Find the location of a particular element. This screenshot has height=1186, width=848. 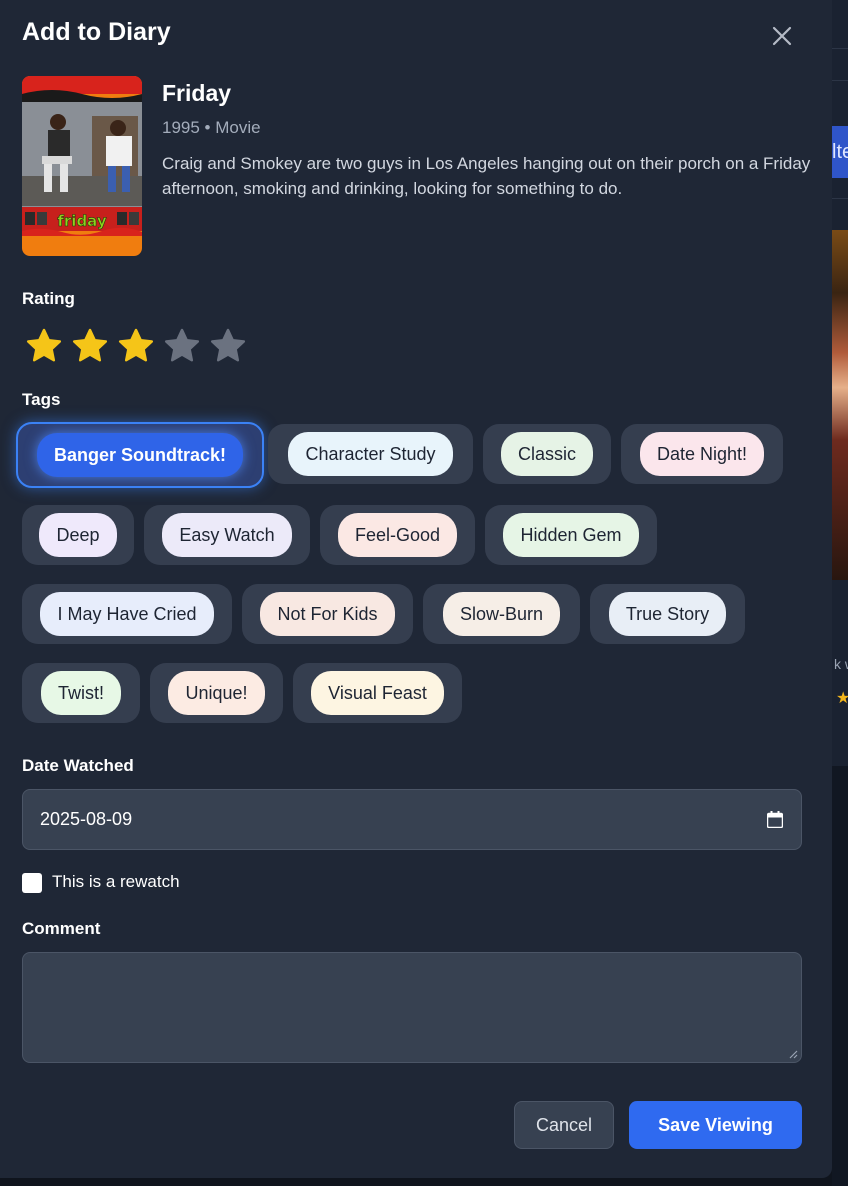

tag-label: Visual Feast is located at coordinates (377, 693).